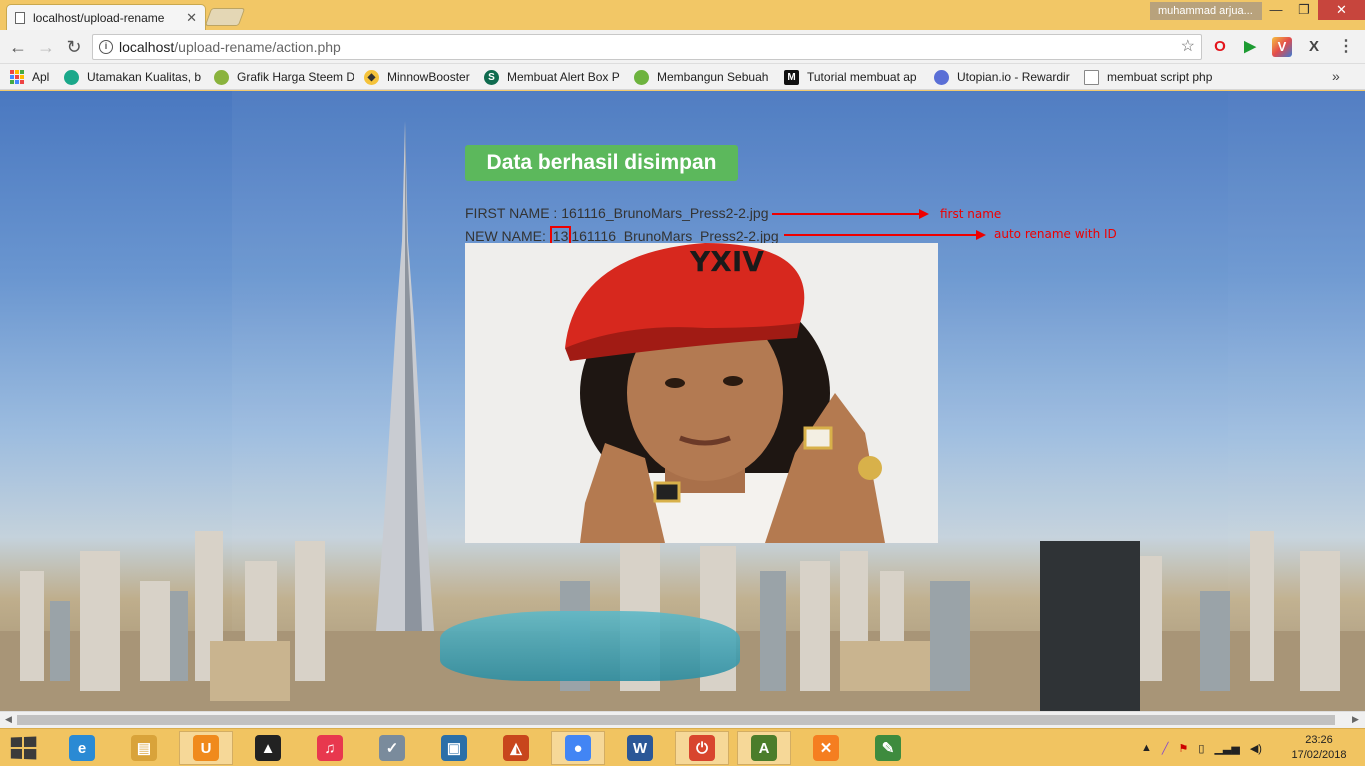 Image resolution: width=1365 pixels, height=766 pixels. I want to click on bookmark-item: Grafik Harga Steem D, so click(284, 77).